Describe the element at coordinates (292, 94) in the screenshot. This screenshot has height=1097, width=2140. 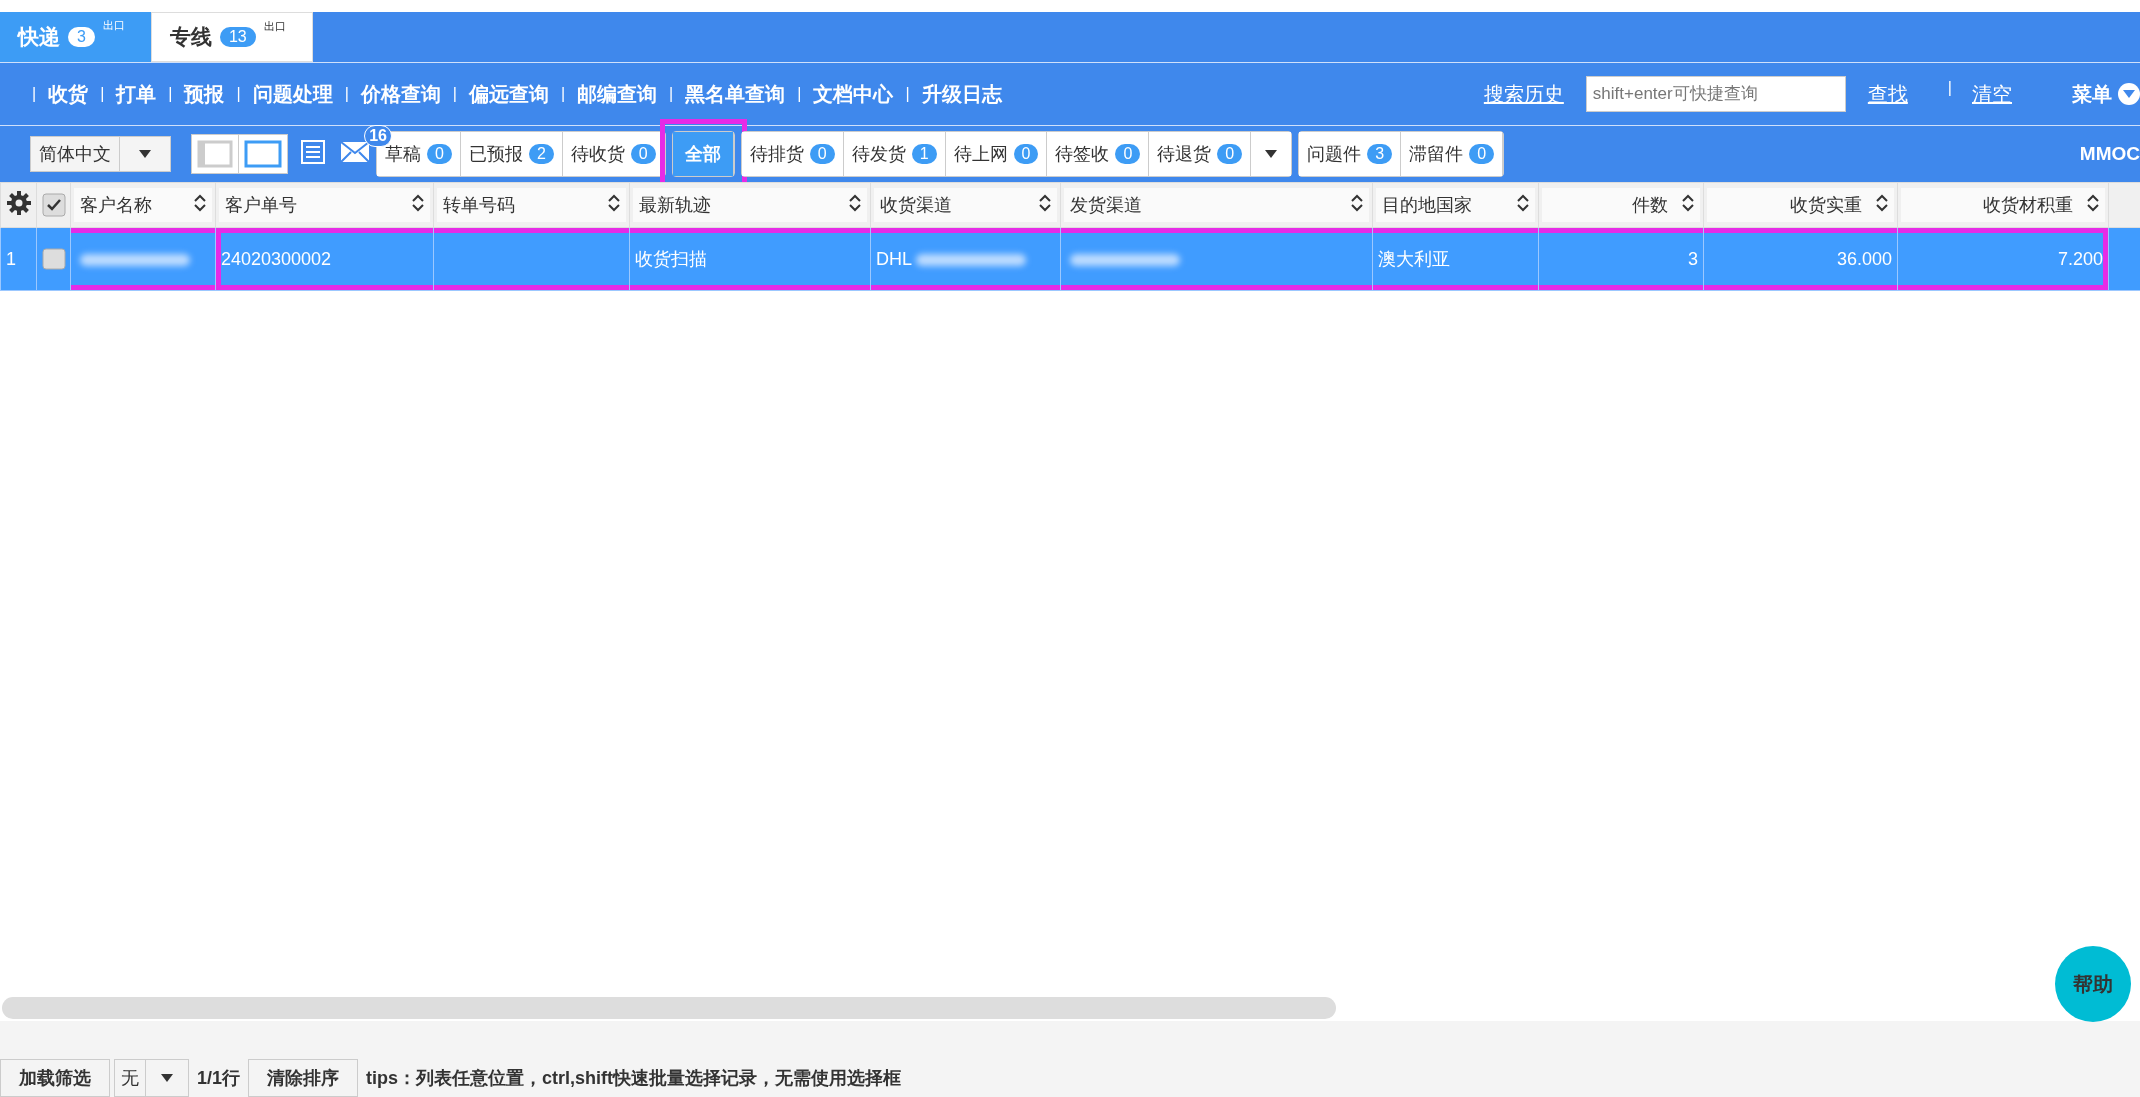
I see `nav-link: 问题处理` at that location.